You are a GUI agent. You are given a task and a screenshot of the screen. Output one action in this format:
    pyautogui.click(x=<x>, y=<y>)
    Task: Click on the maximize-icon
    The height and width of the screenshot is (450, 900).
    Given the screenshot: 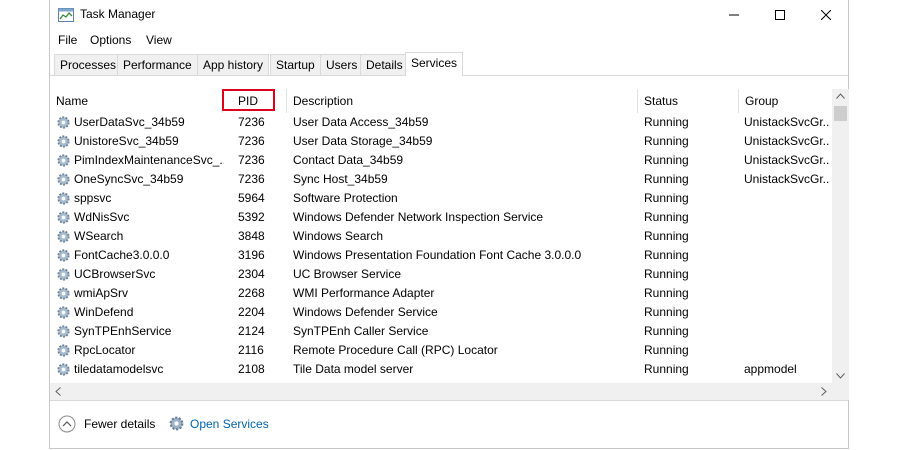 What is the action you would take?
    pyautogui.click(x=780, y=15)
    